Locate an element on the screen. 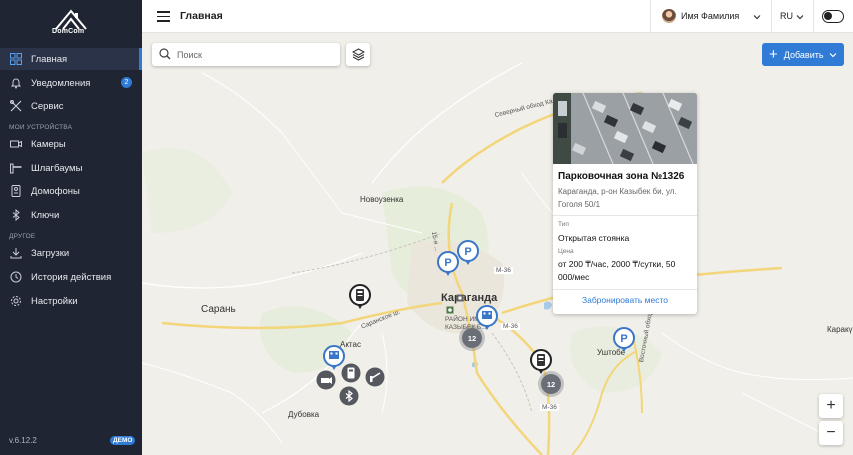 Image resolution: width=853 pixels, height=455 pixels. add-button-label: Добавить is located at coordinates (803, 54).